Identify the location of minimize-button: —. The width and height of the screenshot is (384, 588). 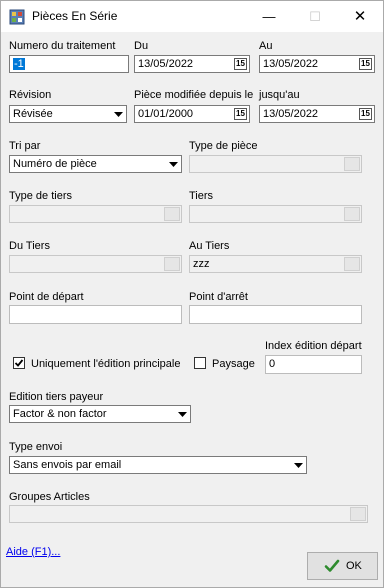
(269, 16).